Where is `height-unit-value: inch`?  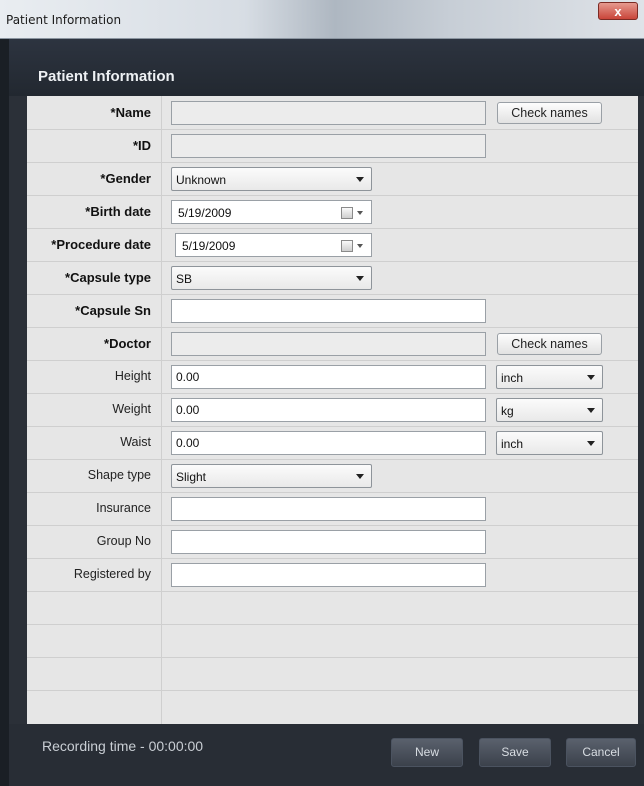
height-unit-value: inch is located at coordinates (512, 378).